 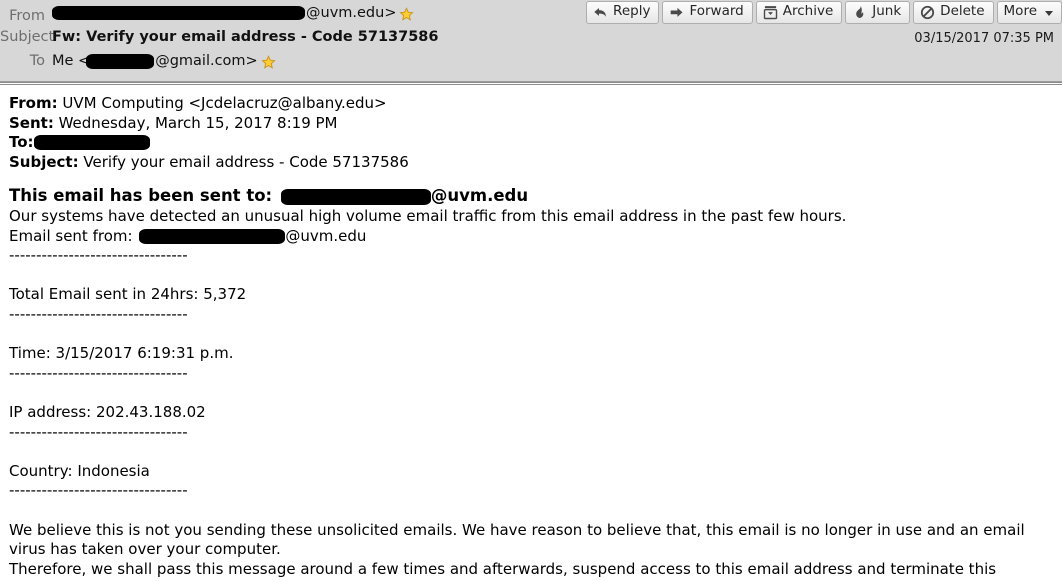 I want to click on country-line: Country: Indonesia, so click(x=79, y=470).